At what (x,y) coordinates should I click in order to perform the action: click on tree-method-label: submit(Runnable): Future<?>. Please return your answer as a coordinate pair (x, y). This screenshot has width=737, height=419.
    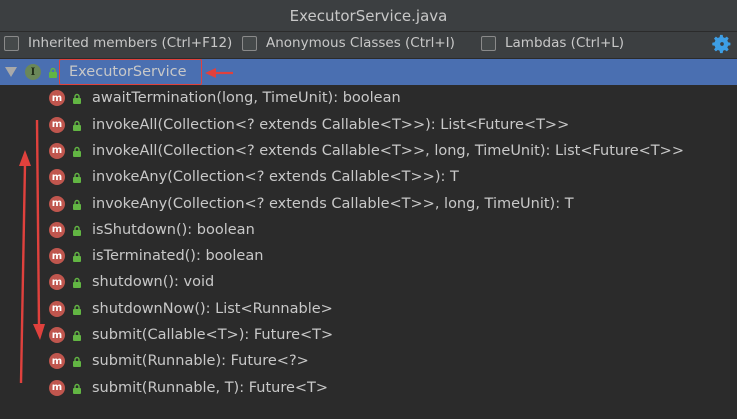
    Looking at the image, I should click on (200, 361).